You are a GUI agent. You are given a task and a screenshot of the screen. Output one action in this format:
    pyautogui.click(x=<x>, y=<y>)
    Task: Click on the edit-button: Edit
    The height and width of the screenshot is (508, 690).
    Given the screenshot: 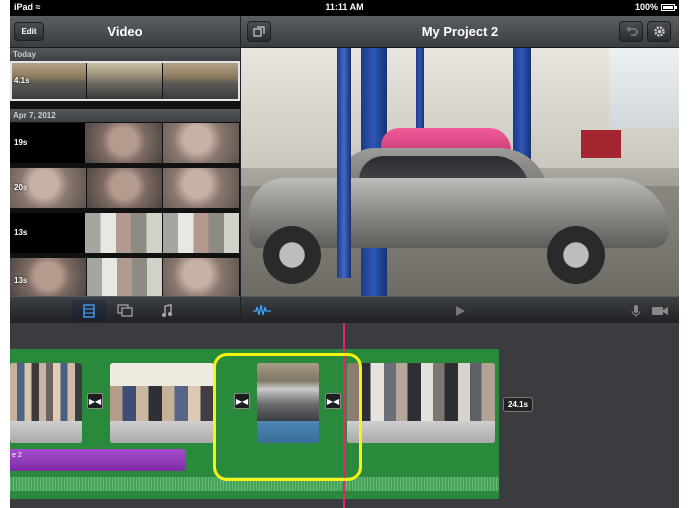 What is the action you would take?
    pyautogui.click(x=29, y=31)
    